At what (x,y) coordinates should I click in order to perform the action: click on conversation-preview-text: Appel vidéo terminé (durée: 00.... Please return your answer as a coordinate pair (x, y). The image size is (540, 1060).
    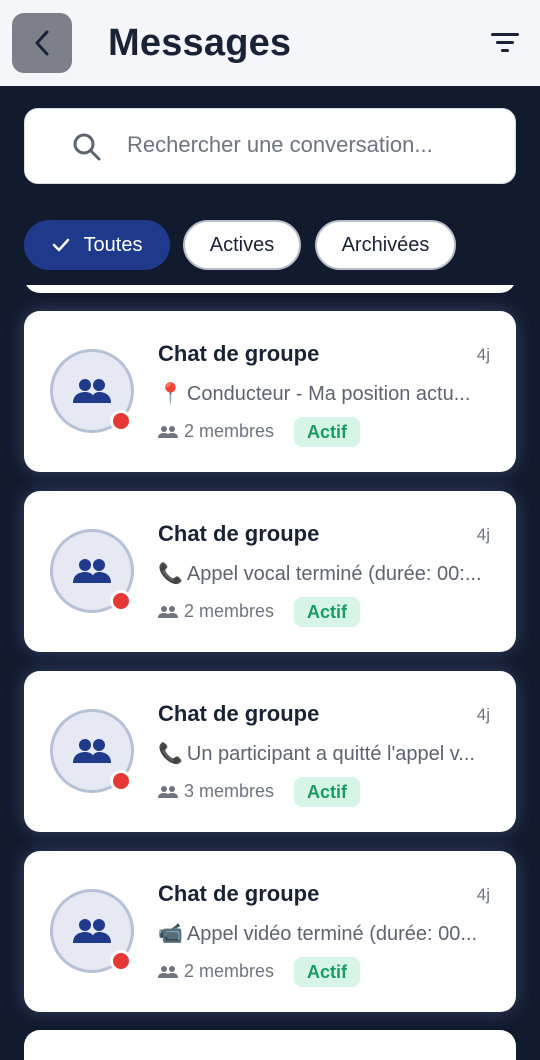
    Looking at the image, I should click on (332, 934).